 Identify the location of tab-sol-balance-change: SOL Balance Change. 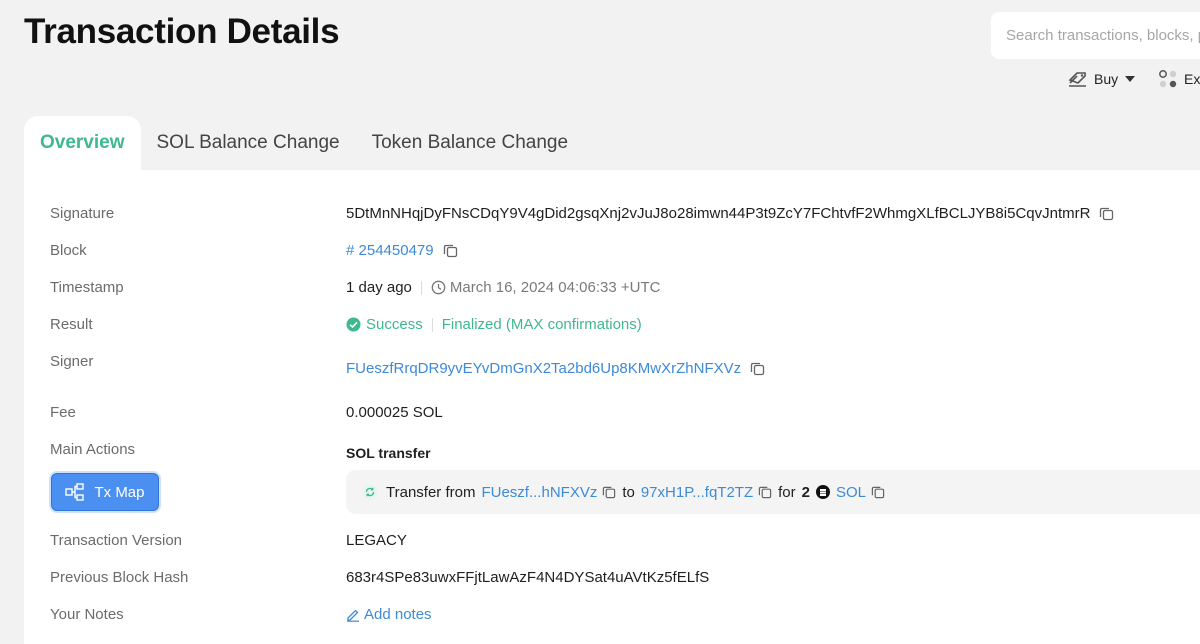
(248, 143).